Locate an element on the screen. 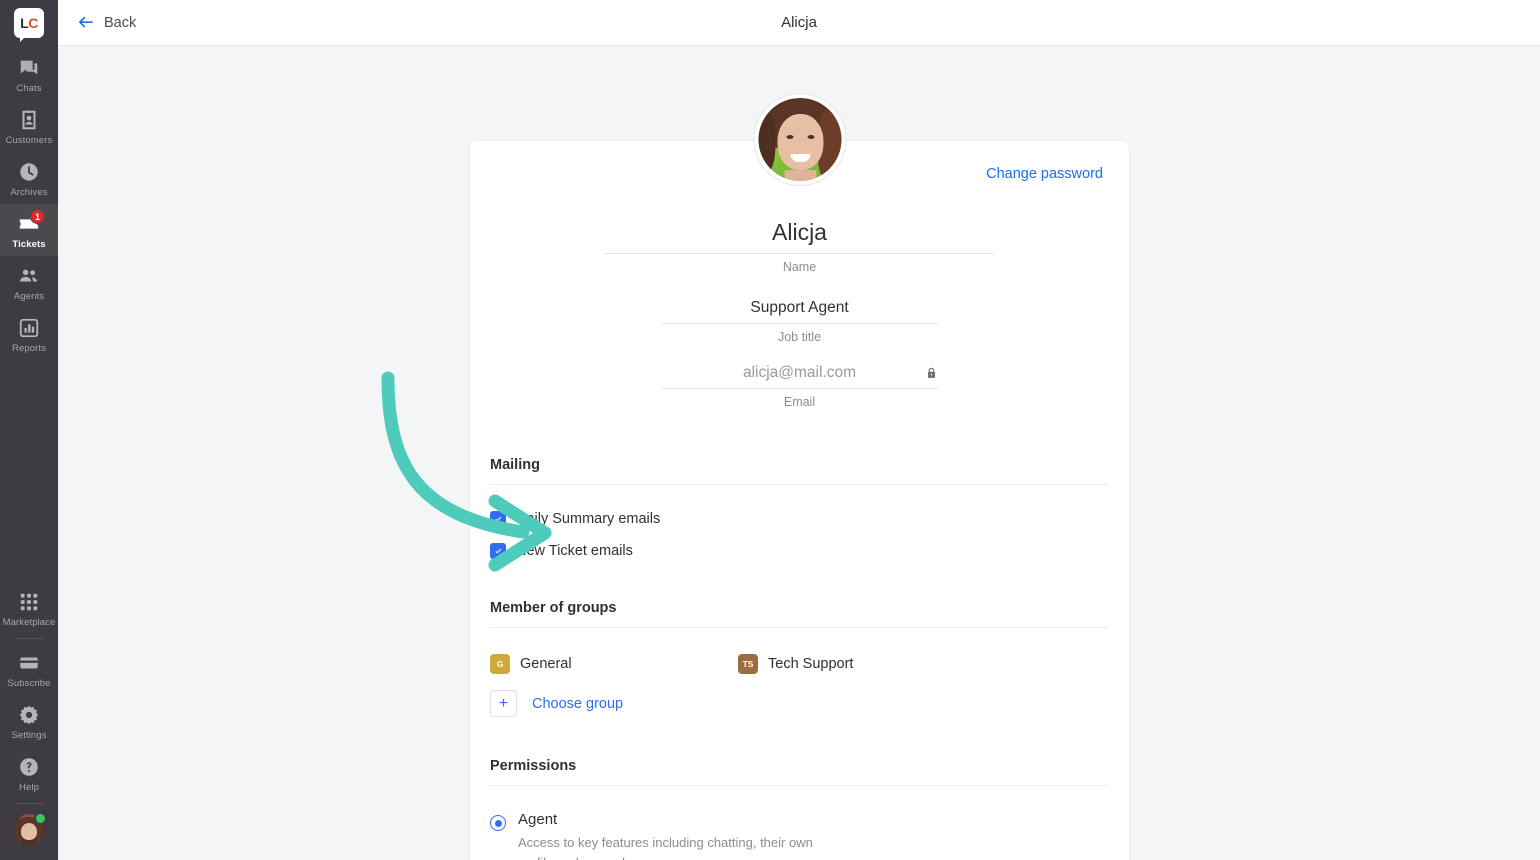 The width and height of the screenshot is (1540, 860). mailing-section-title: Mailing is located at coordinates (799, 471).